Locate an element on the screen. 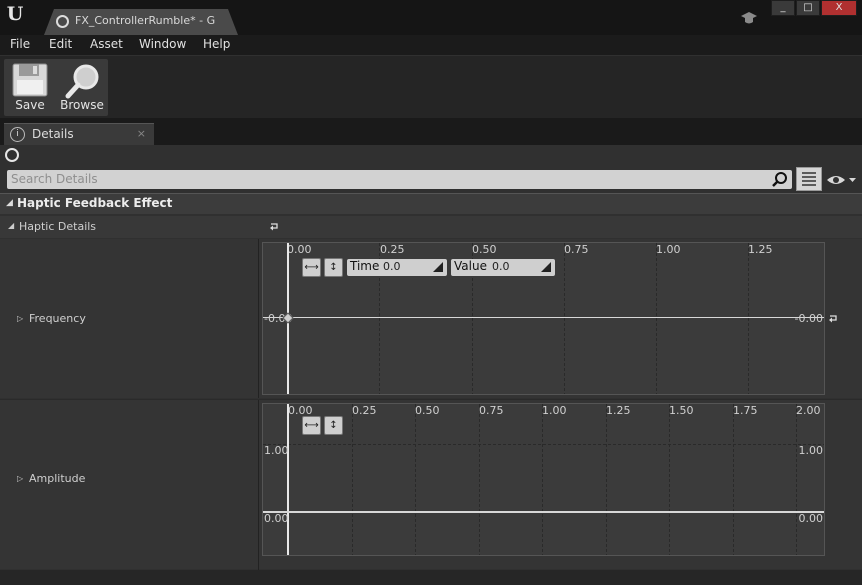  eye-icon is located at coordinates (841, 180).